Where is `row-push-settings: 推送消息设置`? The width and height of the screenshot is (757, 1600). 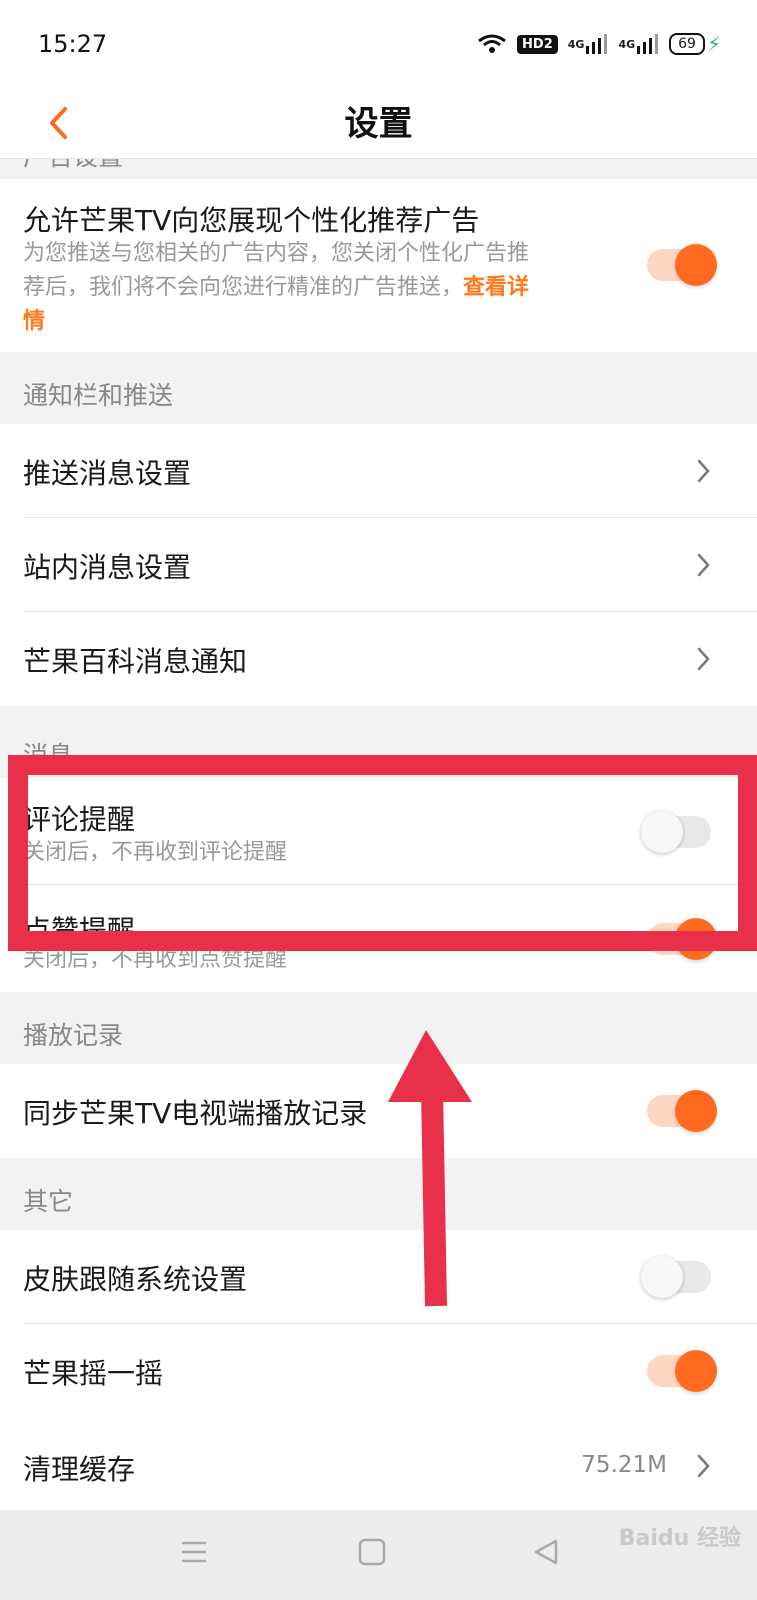 row-push-settings: 推送消息设置 is located at coordinates (378, 471).